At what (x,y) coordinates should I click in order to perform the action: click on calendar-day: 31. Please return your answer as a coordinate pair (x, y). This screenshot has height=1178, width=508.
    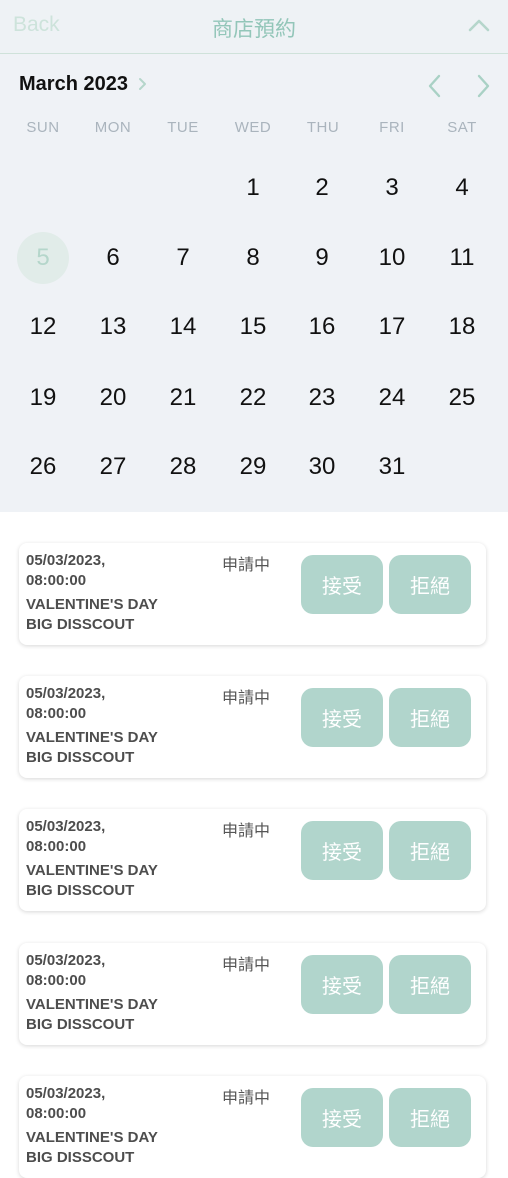
    Looking at the image, I should click on (392, 467).